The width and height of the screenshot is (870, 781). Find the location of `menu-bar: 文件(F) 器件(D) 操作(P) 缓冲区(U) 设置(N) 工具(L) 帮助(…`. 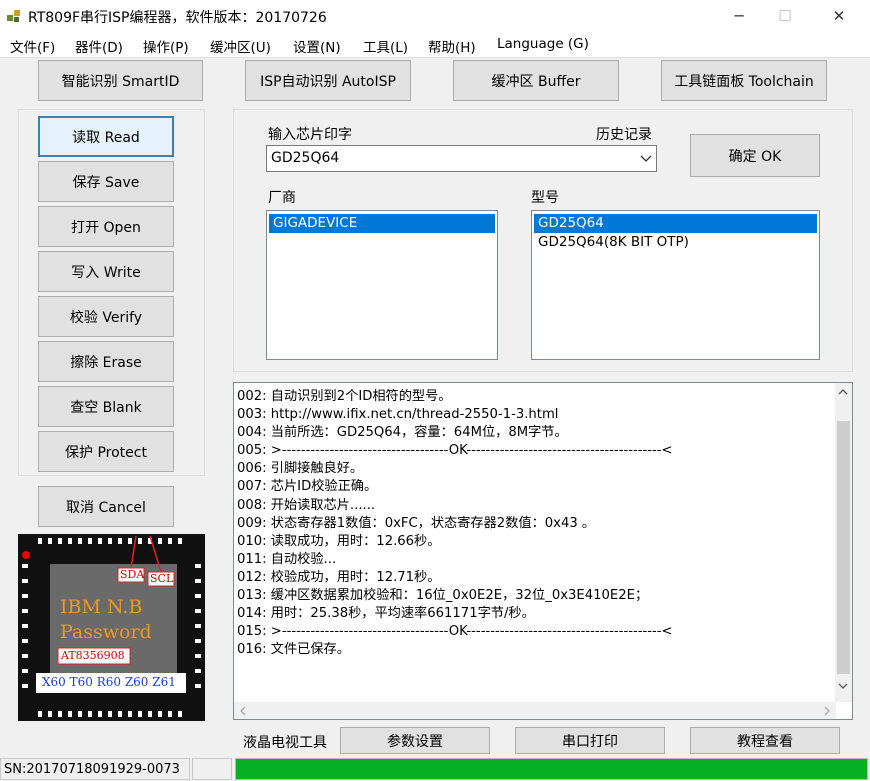

menu-bar: 文件(F) 器件(D) 操作(P) 缓冲区(U) 设置(N) 工具(L) 帮助(… is located at coordinates (435, 45).